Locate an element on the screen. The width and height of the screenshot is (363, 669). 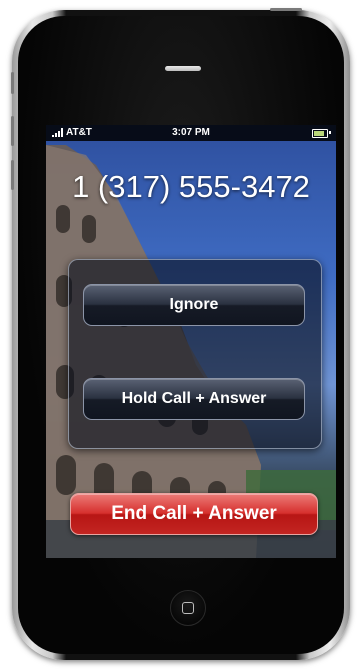
home-button-icon is located at coordinates (188, 608).